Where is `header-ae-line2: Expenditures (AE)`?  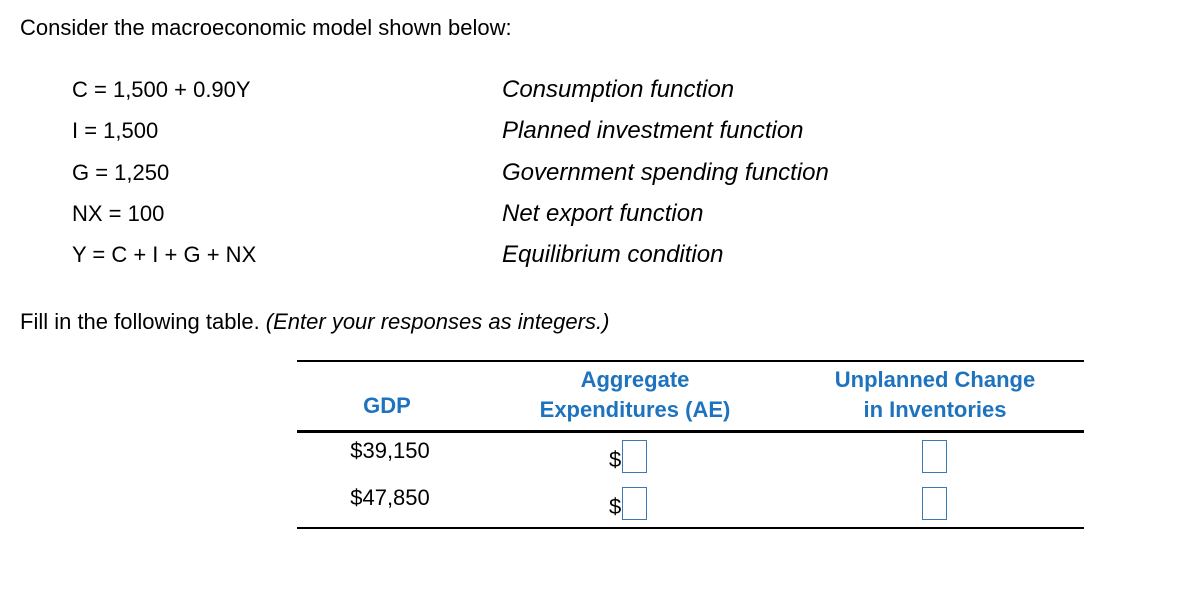 header-ae-line2: Expenditures (AE) is located at coordinates (635, 409).